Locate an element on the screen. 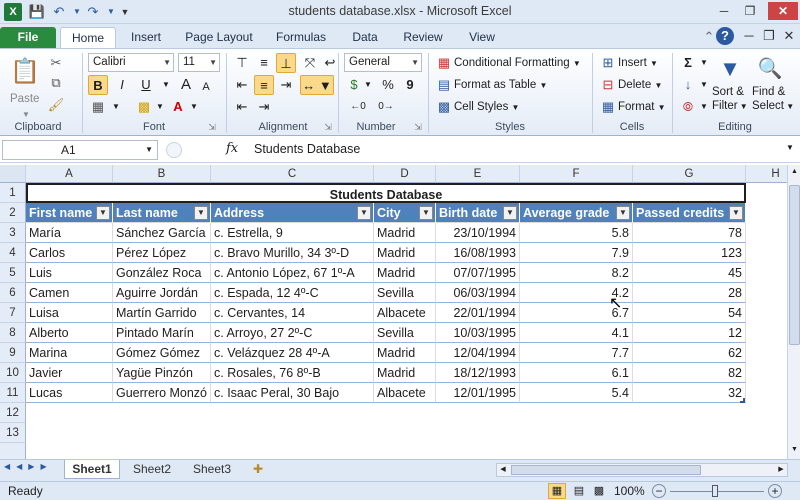  table-header-last-name: Last name ▼ is located at coordinates (162, 213).